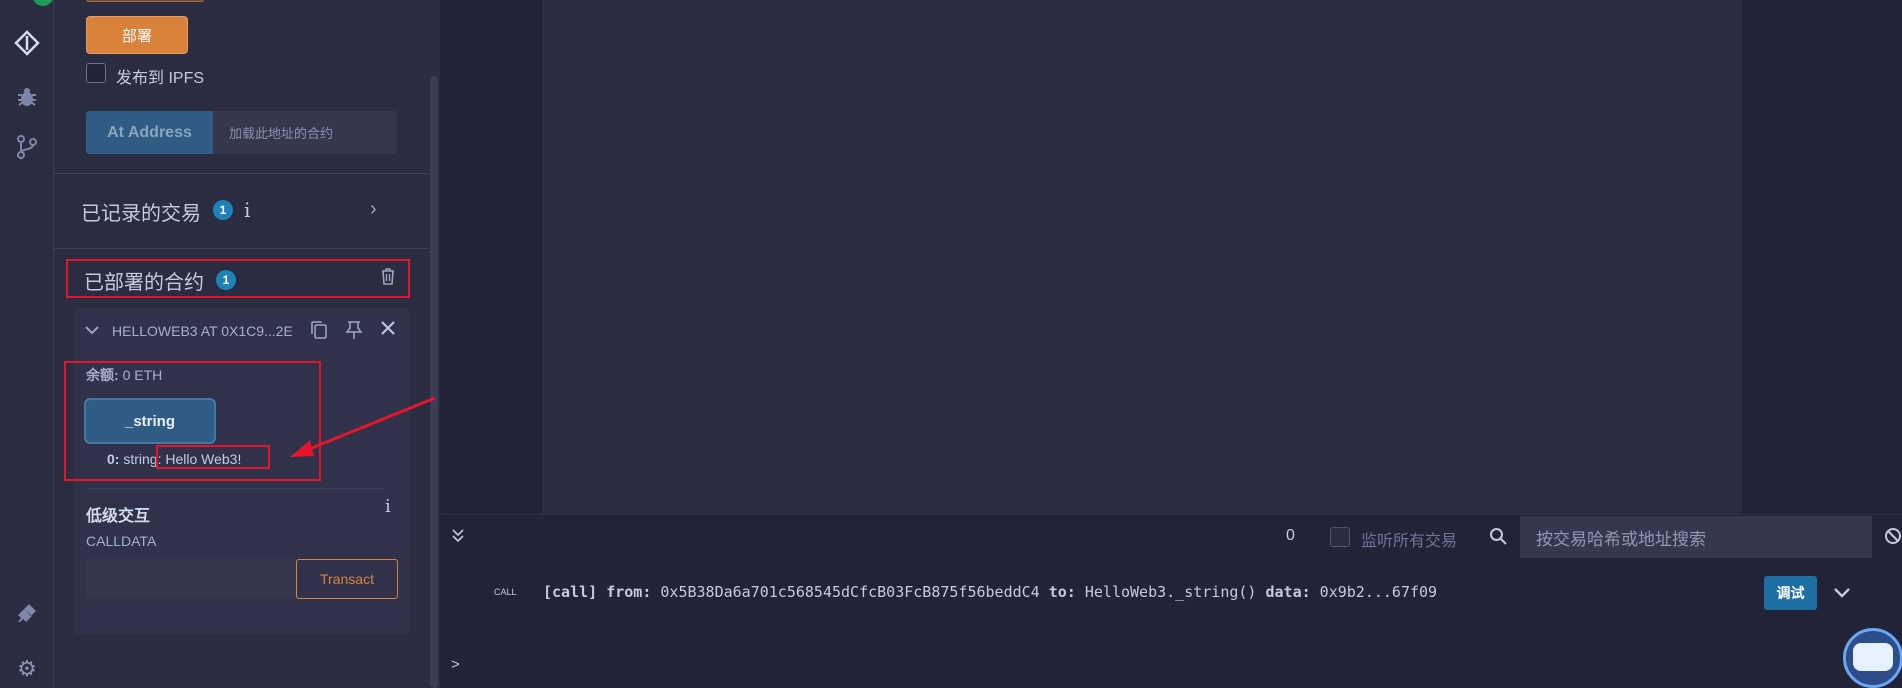 The image size is (1902, 688). I want to click on publish-ipfs-checkbox, so click(96, 73).